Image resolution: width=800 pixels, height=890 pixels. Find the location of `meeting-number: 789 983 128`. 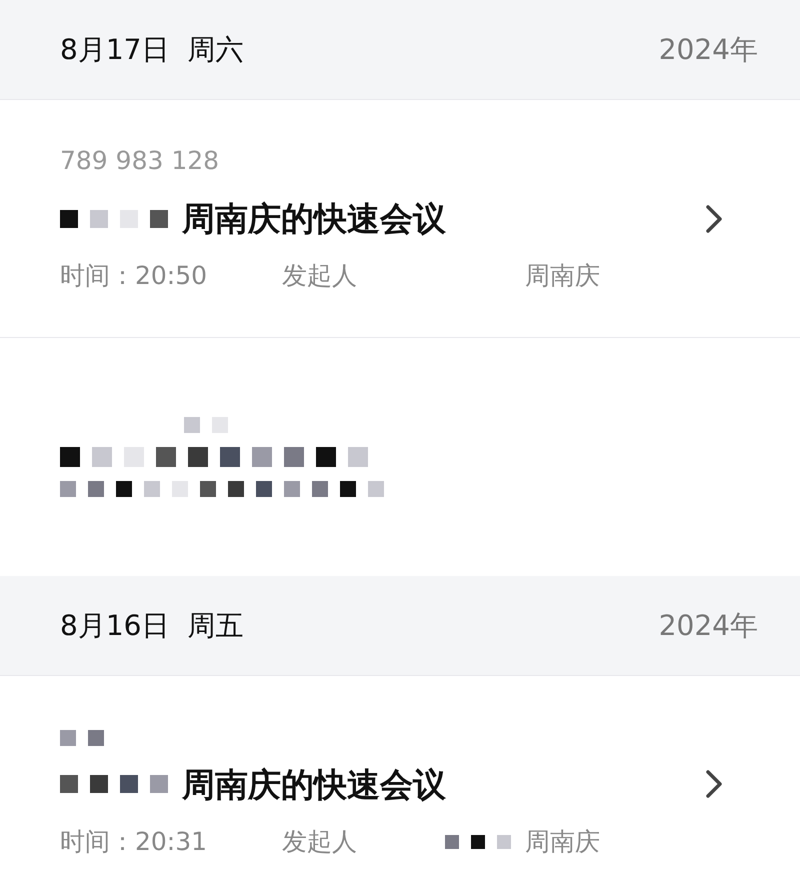

meeting-number: 789 983 128 is located at coordinates (140, 161).